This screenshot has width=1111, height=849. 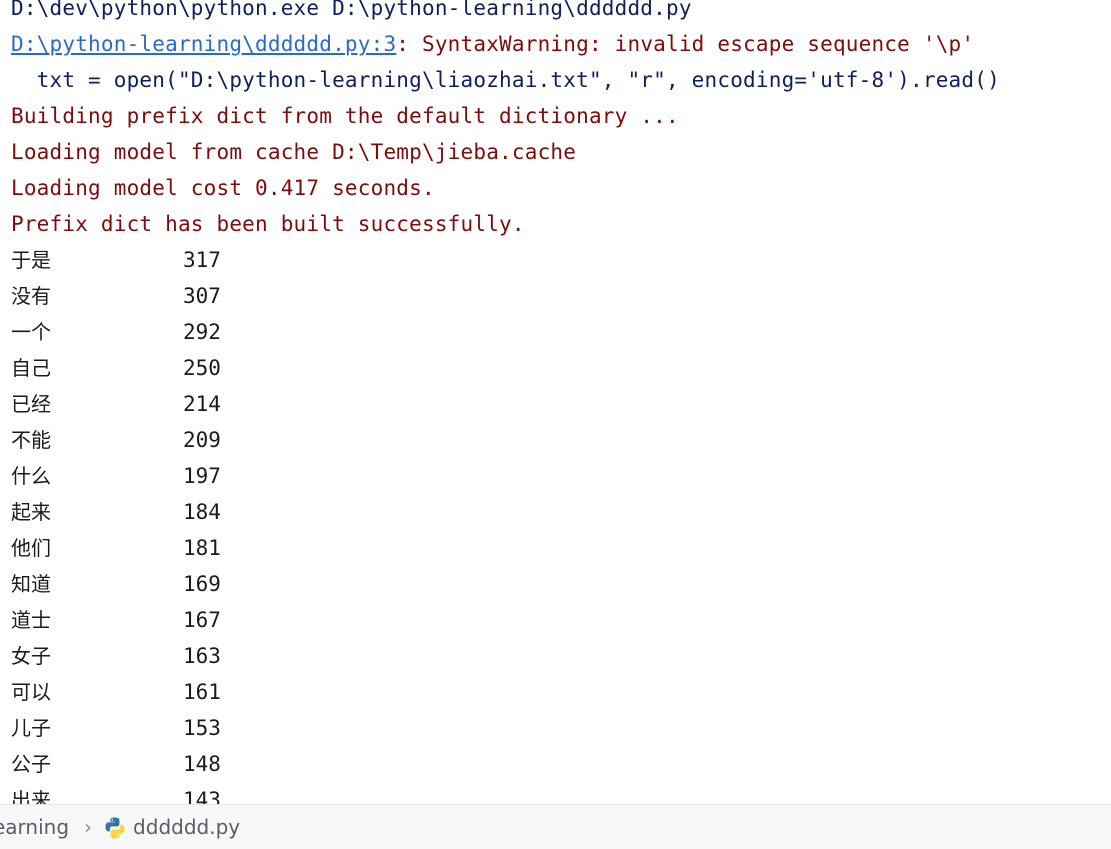 What do you see at coordinates (202, 440) in the screenshot?
I see `word-count-value: 209` at bounding box center [202, 440].